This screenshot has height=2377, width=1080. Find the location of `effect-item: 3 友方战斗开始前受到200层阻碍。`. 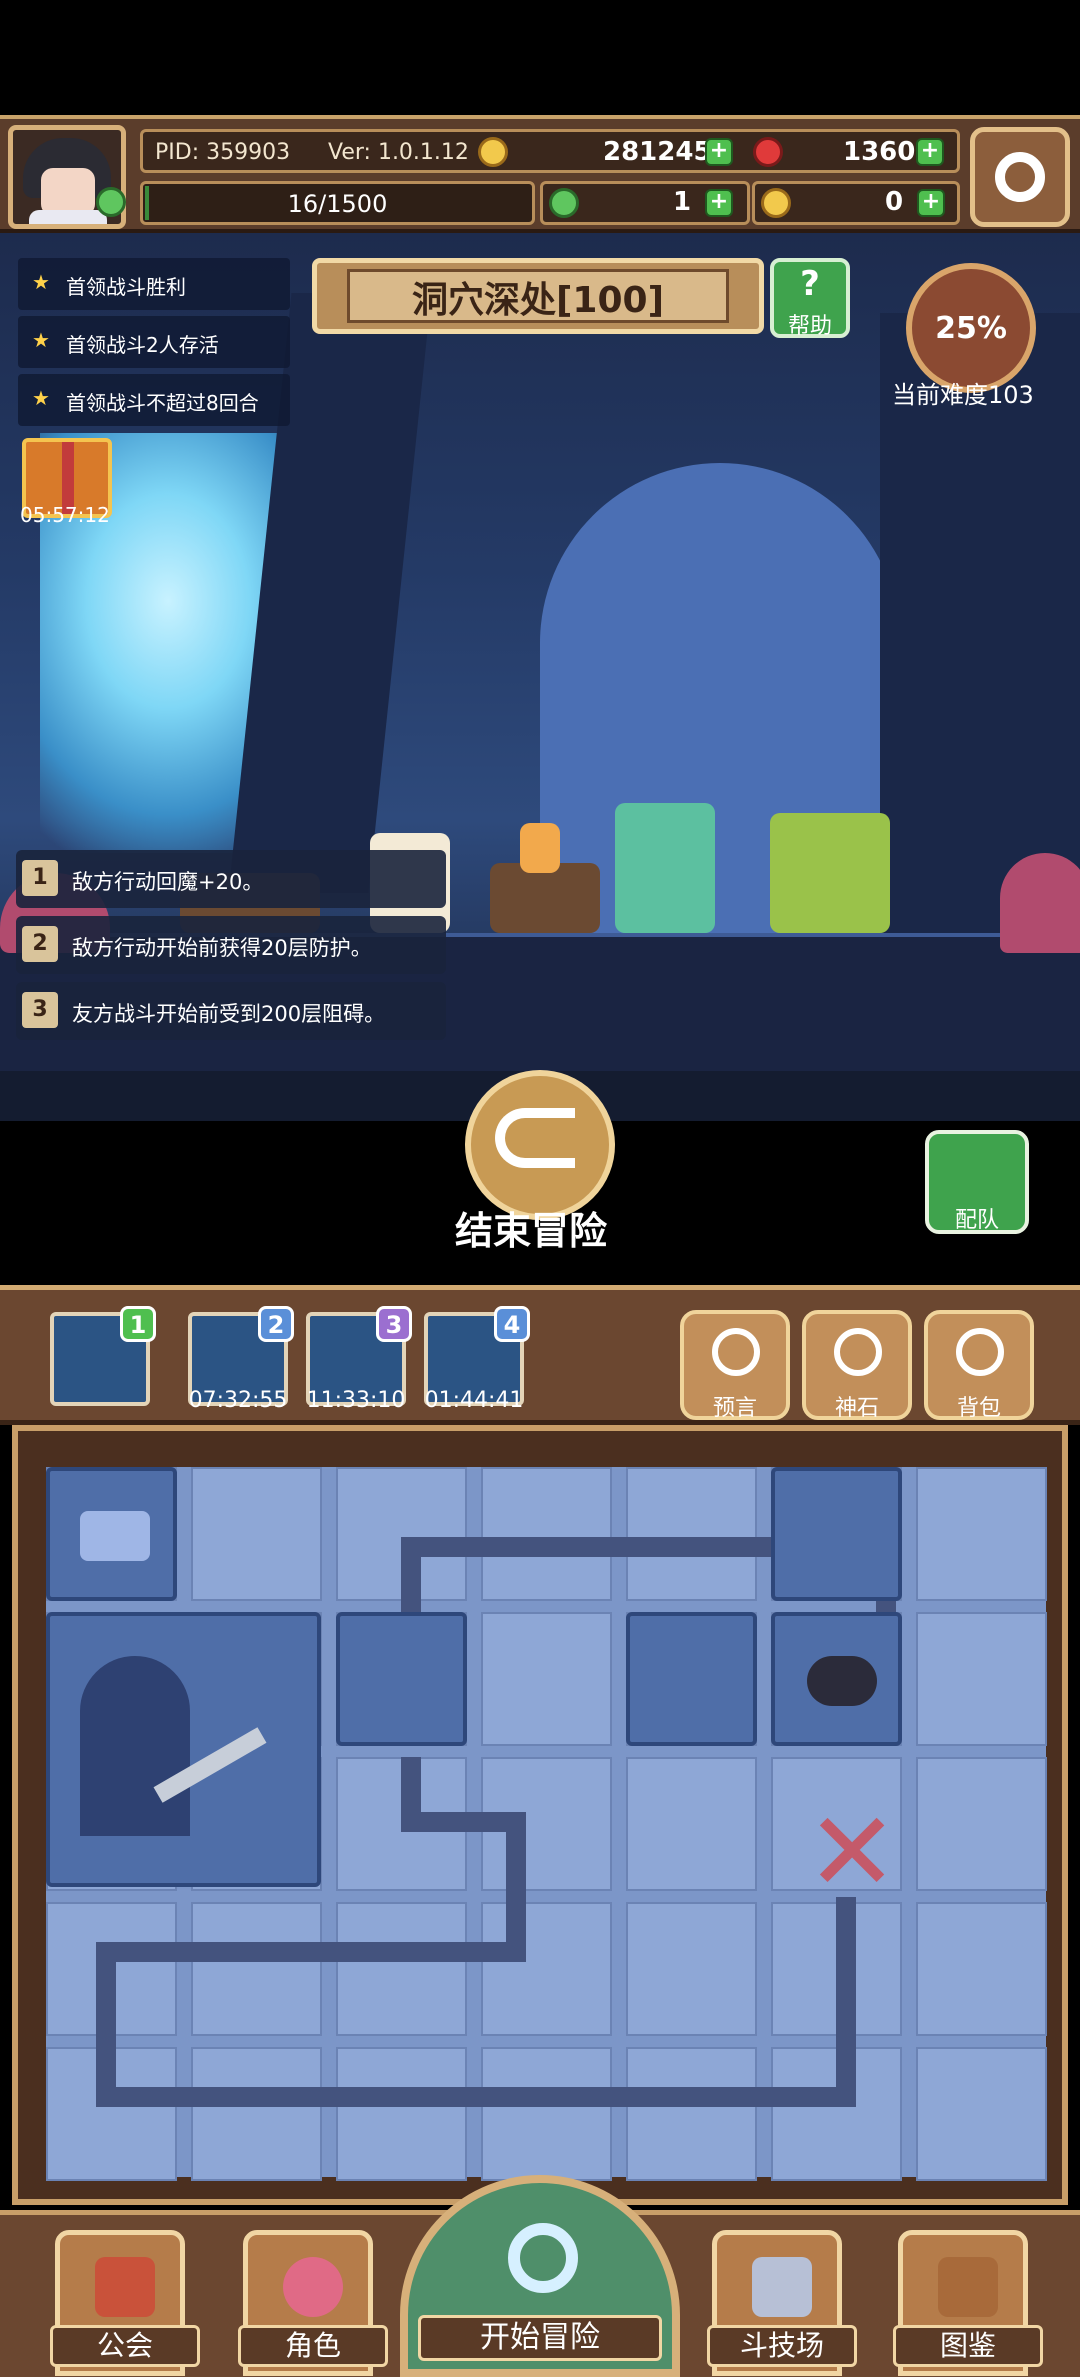

effect-item: 3 友方战斗开始前受到200层阻碍。 is located at coordinates (231, 1011).